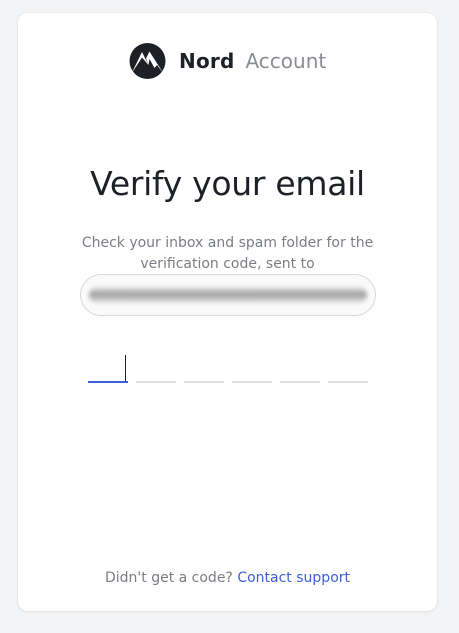  I want to click on email-value, so click(228, 295).